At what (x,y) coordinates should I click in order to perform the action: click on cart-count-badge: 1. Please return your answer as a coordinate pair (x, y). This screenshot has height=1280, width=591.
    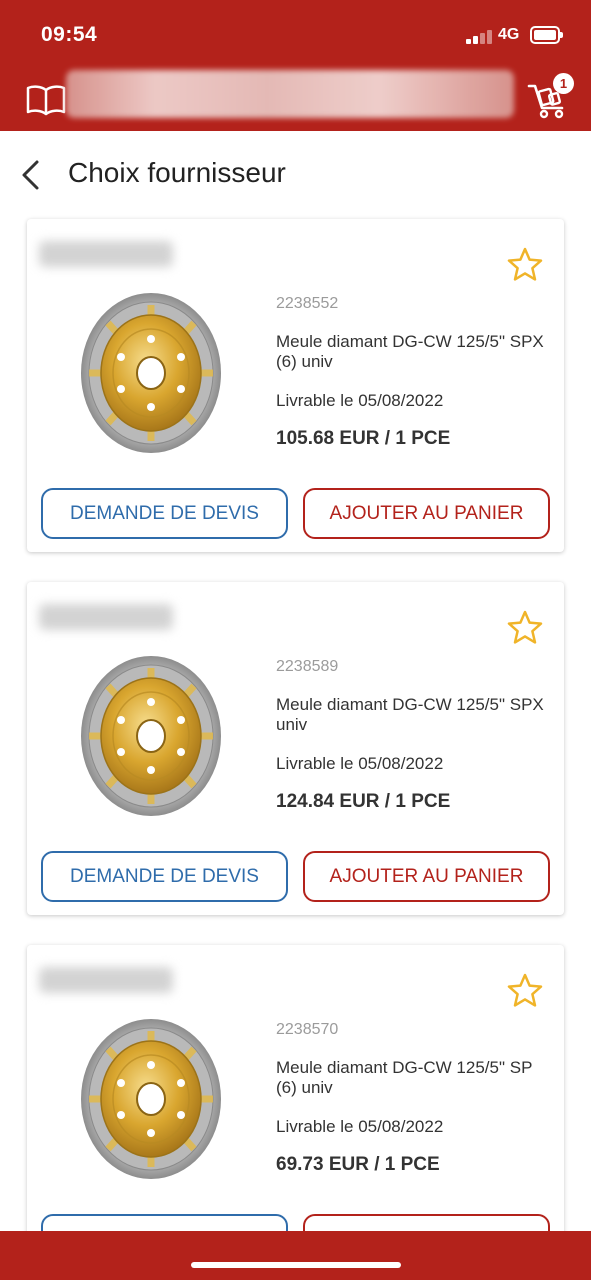
    Looking at the image, I should click on (563, 83).